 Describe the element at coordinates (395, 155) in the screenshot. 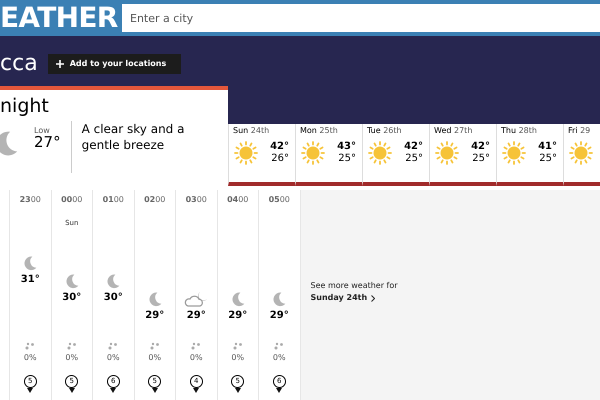

I see `day-tab: Tue 26th 42° 25°` at that location.